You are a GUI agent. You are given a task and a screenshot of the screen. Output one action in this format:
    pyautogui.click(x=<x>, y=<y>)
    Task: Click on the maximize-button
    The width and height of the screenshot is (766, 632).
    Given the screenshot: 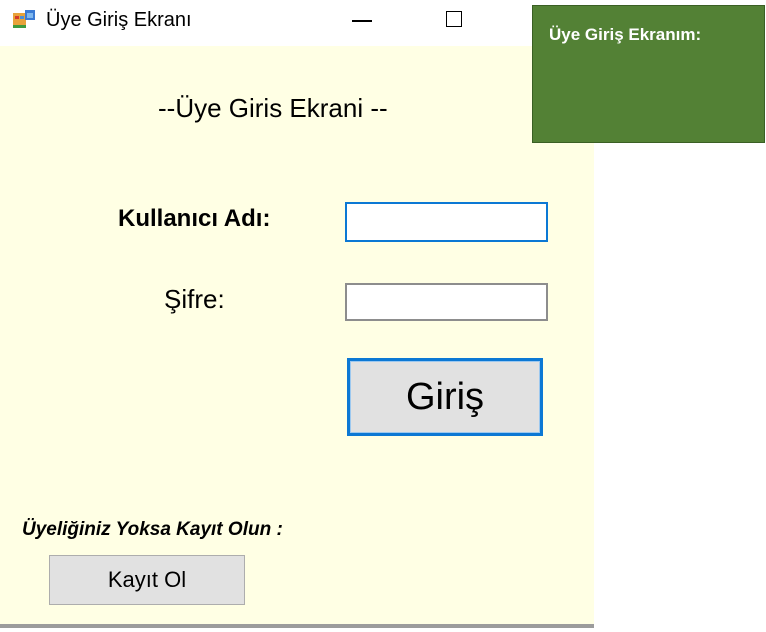 What is the action you would take?
    pyautogui.click(x=456, y=22)
    